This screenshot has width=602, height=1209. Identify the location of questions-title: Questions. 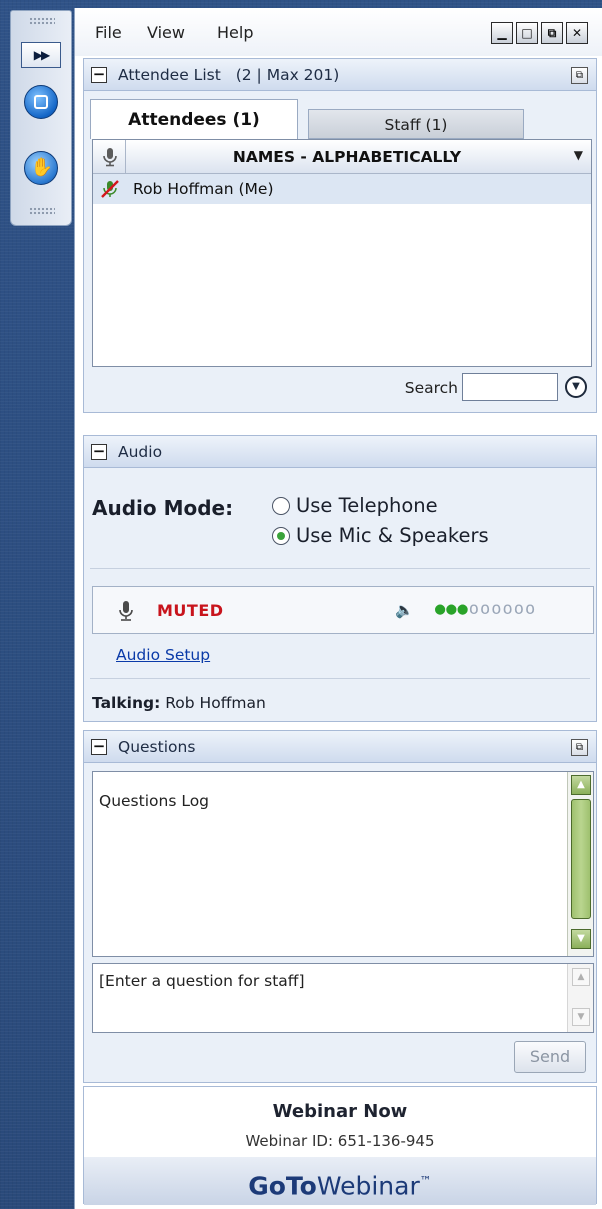
(157, 747).